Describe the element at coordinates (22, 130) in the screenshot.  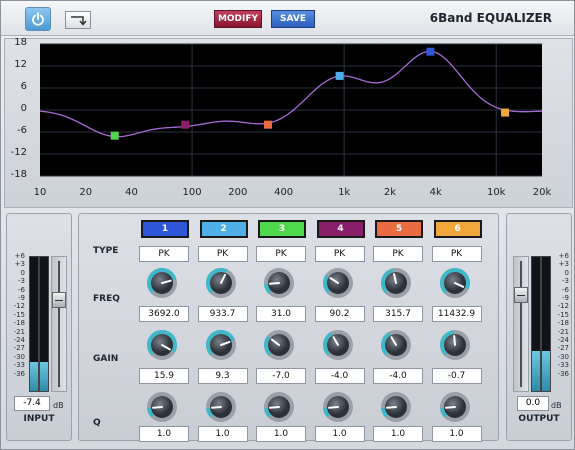
I see `y-tick-label: -6` at that location.